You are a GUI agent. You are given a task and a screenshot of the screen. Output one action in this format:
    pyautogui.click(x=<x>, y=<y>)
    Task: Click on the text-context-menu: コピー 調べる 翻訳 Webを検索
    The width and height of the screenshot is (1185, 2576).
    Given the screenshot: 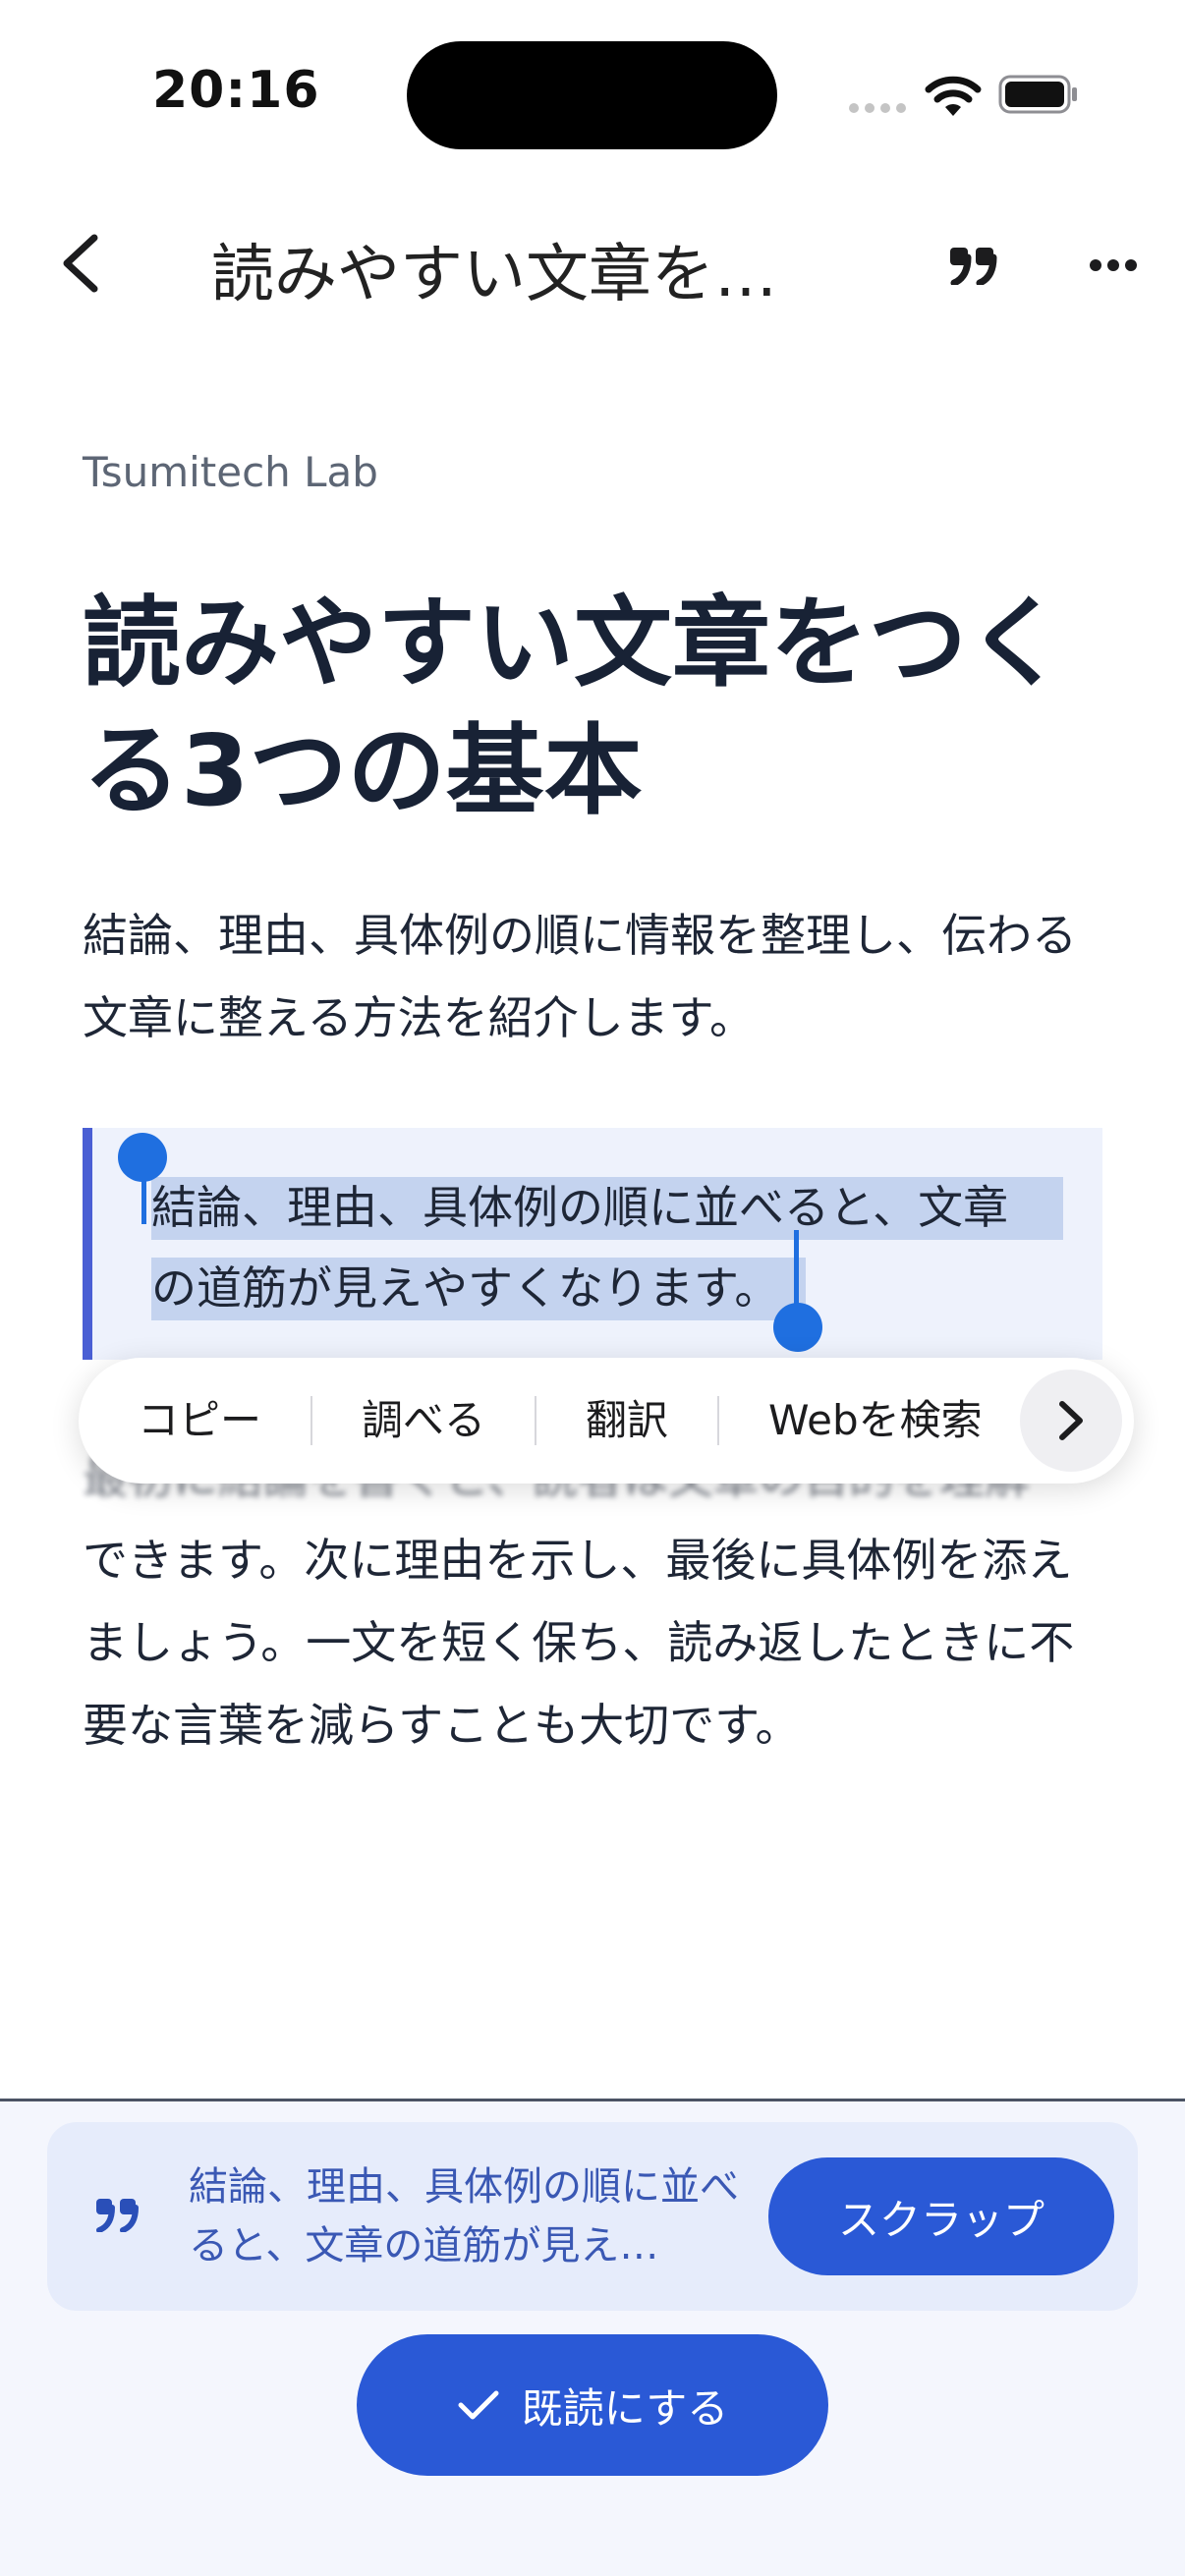 What is the action you would take?
    pyautogui.click(x=606, y=1421)
    